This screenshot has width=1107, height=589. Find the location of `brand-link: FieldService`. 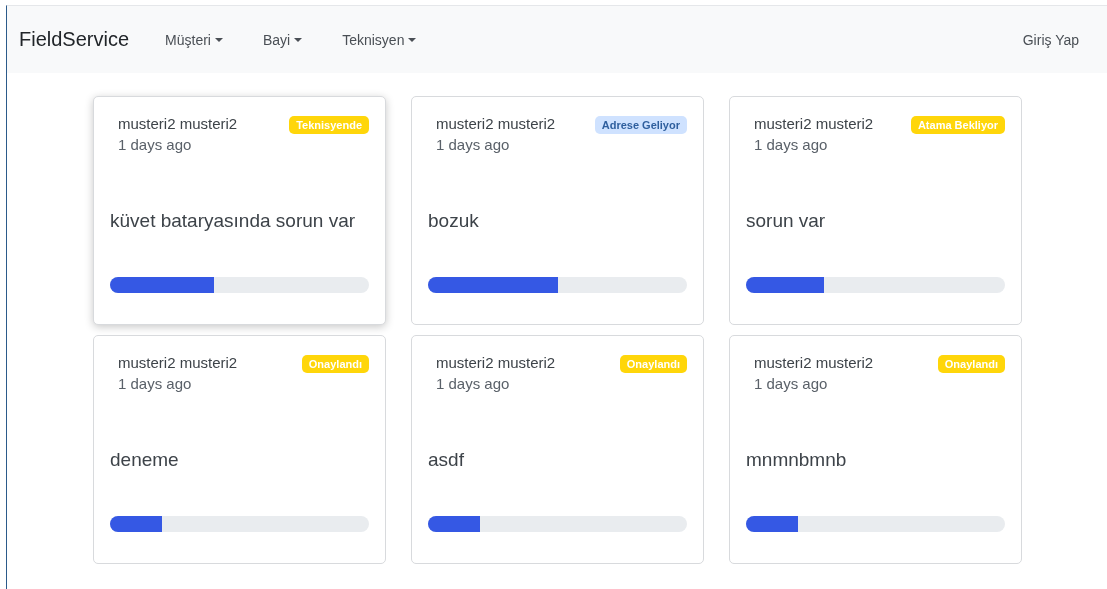

brand-link: FieldService is located at coordinates (74, 39).